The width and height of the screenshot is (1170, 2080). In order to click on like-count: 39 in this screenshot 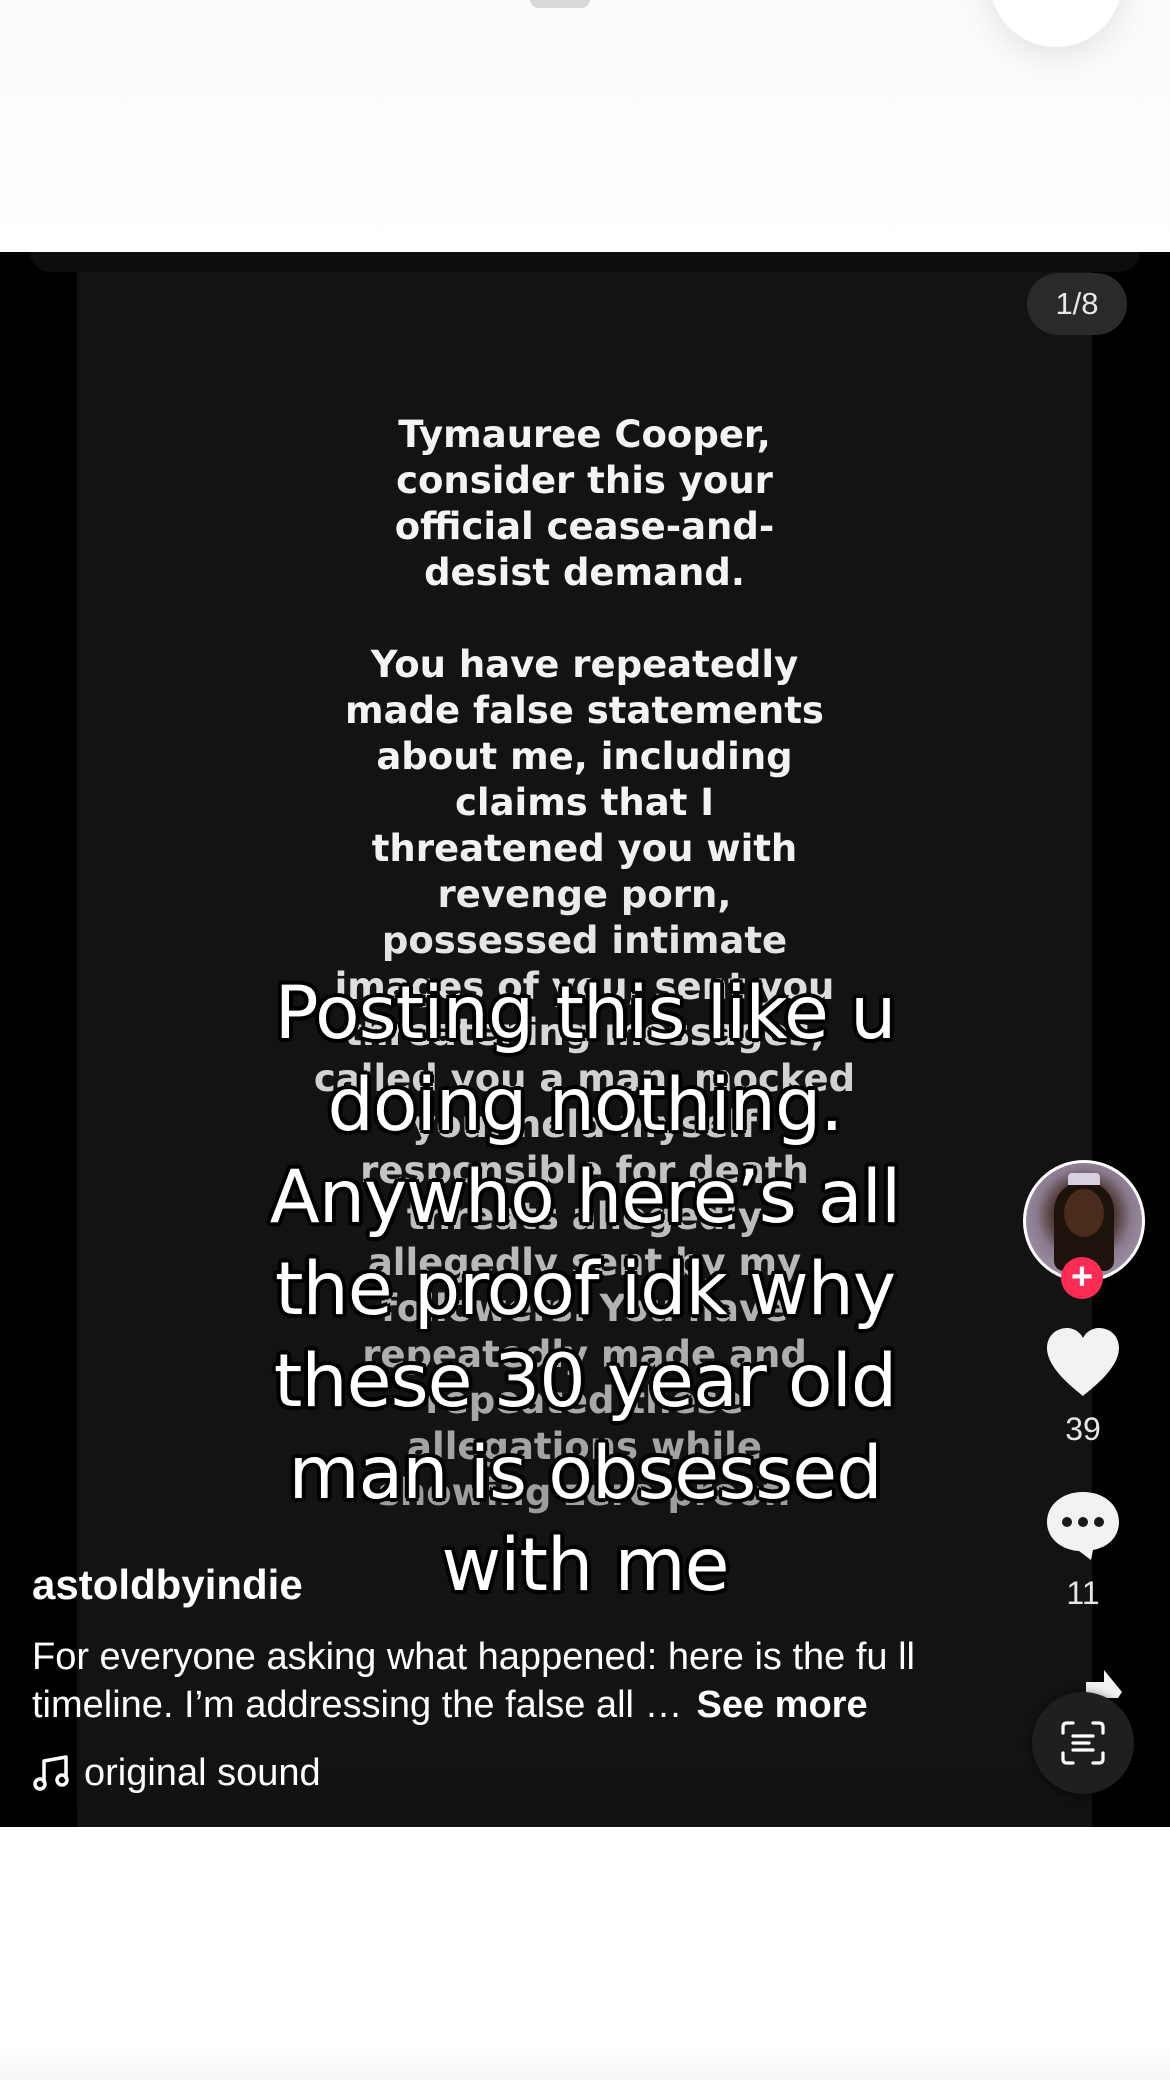, I will do `click(1083, 1429)`.